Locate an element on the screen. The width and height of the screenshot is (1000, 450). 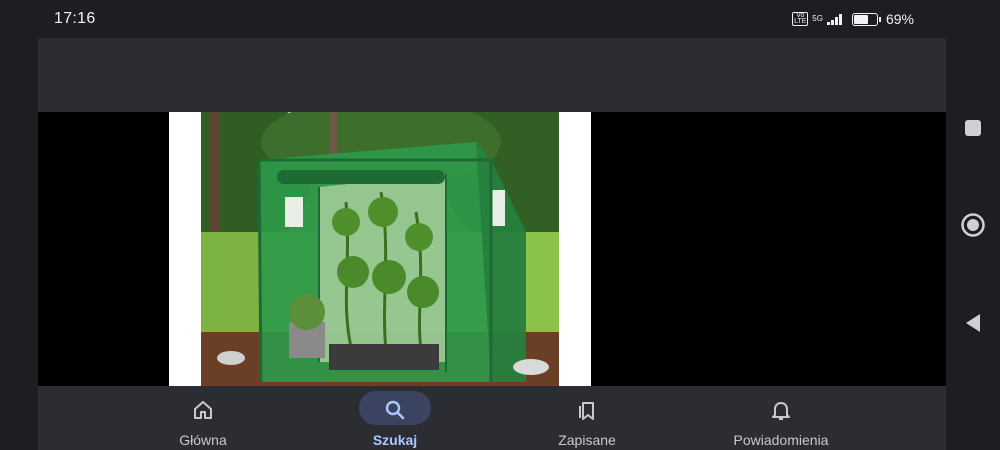
nav-search: Szukaj is located at coordinates (395, 418).